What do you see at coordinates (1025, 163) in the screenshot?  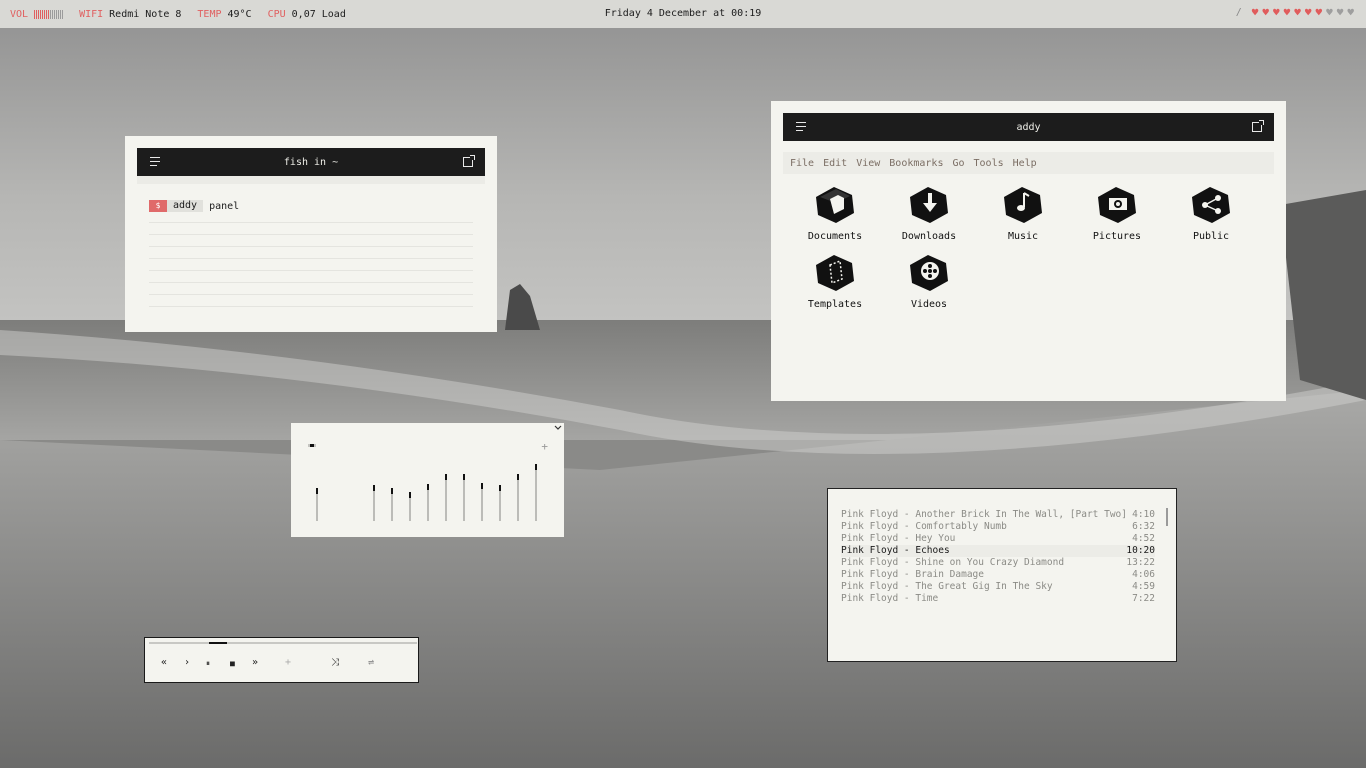 I see `menu-help: Help` at bounding box center [1025, 163].